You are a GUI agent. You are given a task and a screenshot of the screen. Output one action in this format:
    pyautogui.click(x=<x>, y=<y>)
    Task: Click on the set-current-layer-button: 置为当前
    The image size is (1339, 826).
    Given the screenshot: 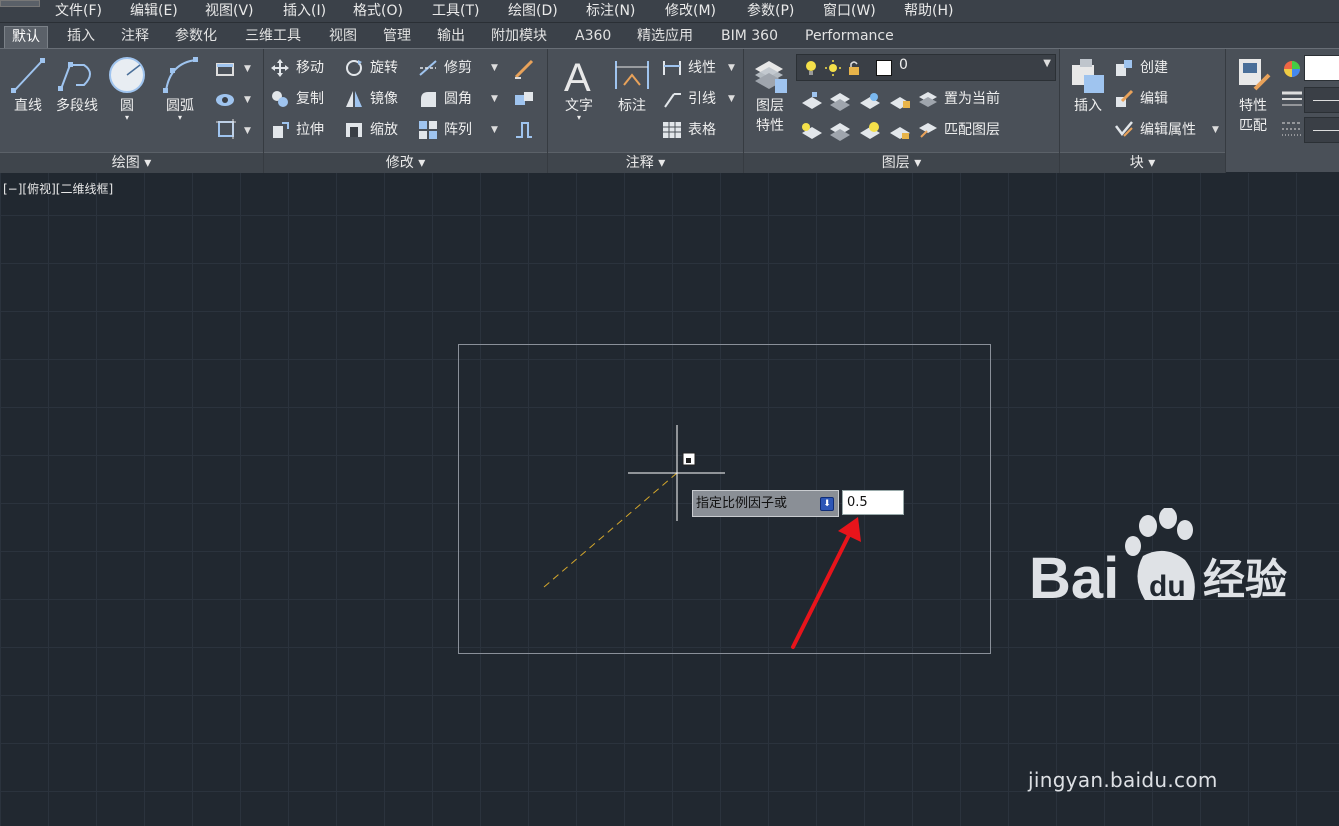 What is the action you would take?
    pyautogui.click(x=959, y=99)
    